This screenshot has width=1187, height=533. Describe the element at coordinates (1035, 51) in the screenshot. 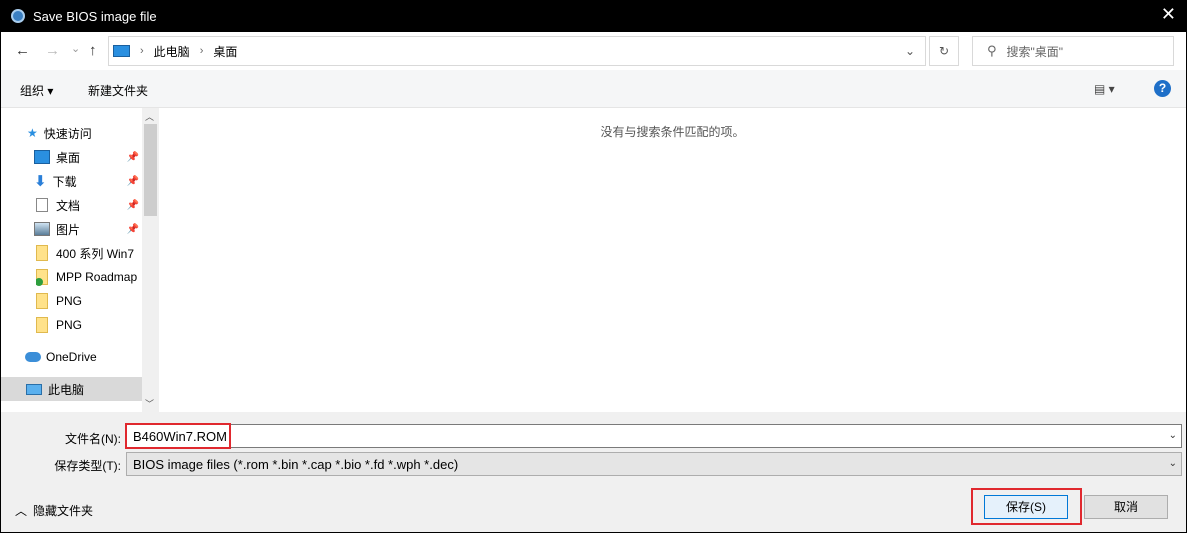

I see `search-placeholder: 搜索"桌面"` at that location.